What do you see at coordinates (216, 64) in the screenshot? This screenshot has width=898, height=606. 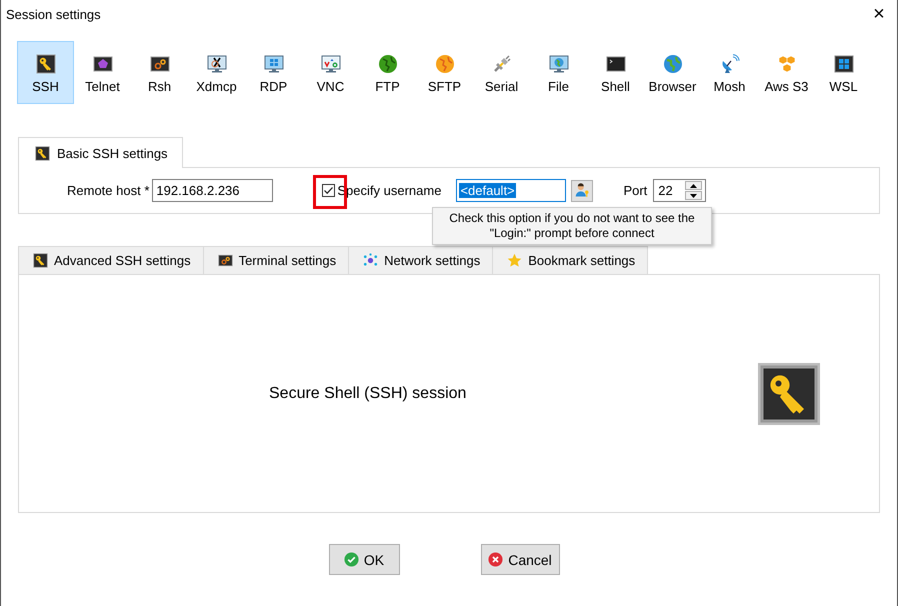 I see `x-monitor-icon` at bounding box center [216, 64].